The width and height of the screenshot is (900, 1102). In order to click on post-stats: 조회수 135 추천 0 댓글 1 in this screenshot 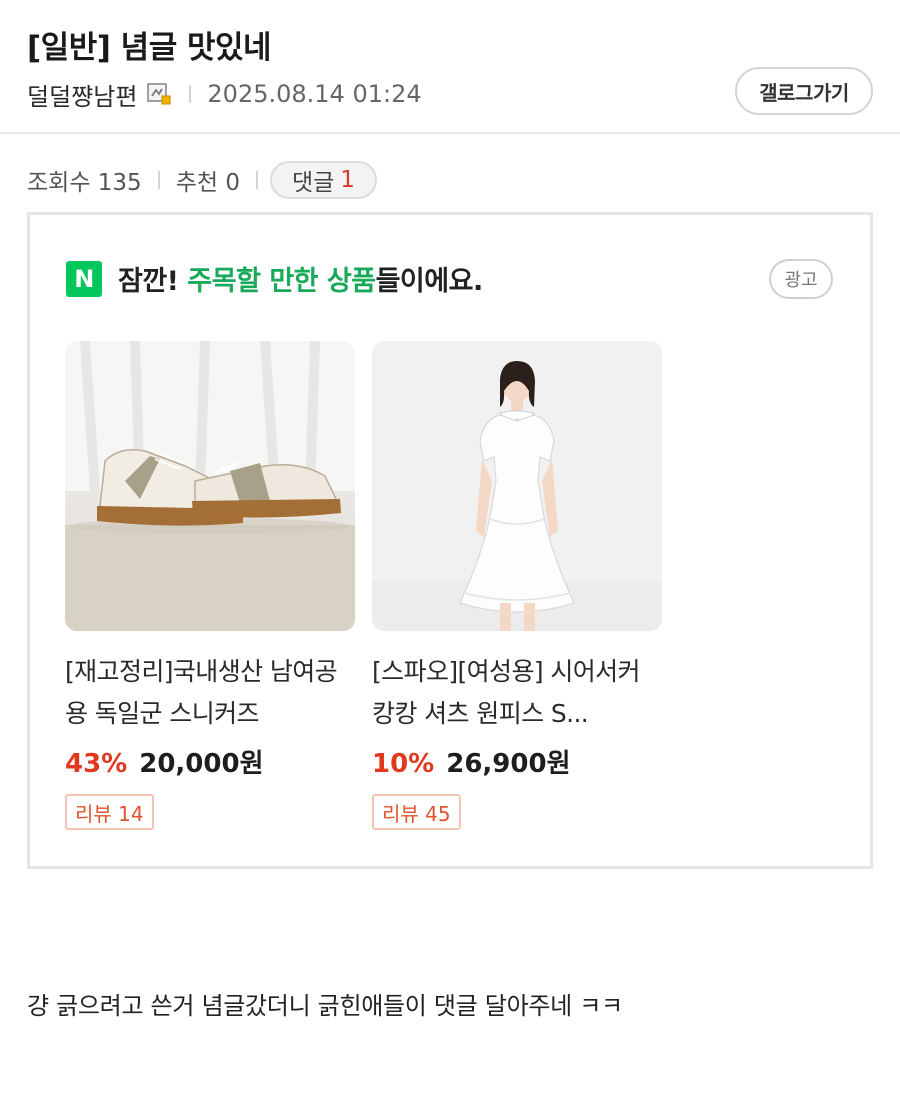, I will do `click(202, 180)`.